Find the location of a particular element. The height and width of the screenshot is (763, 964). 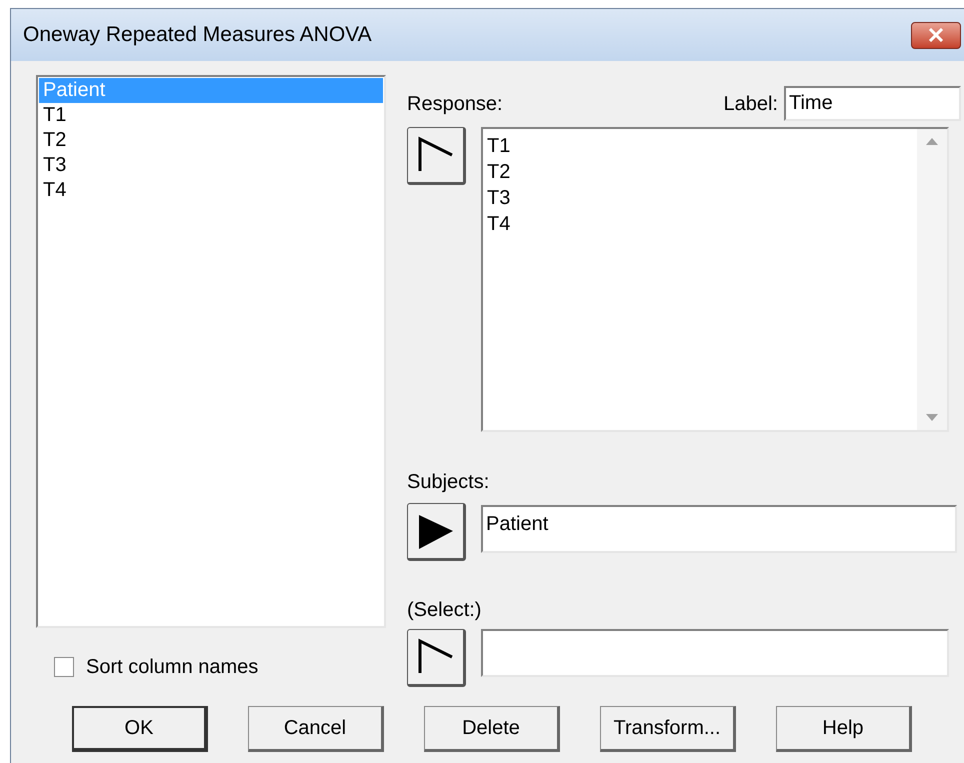

close-button is located at coordinates (936, 35).